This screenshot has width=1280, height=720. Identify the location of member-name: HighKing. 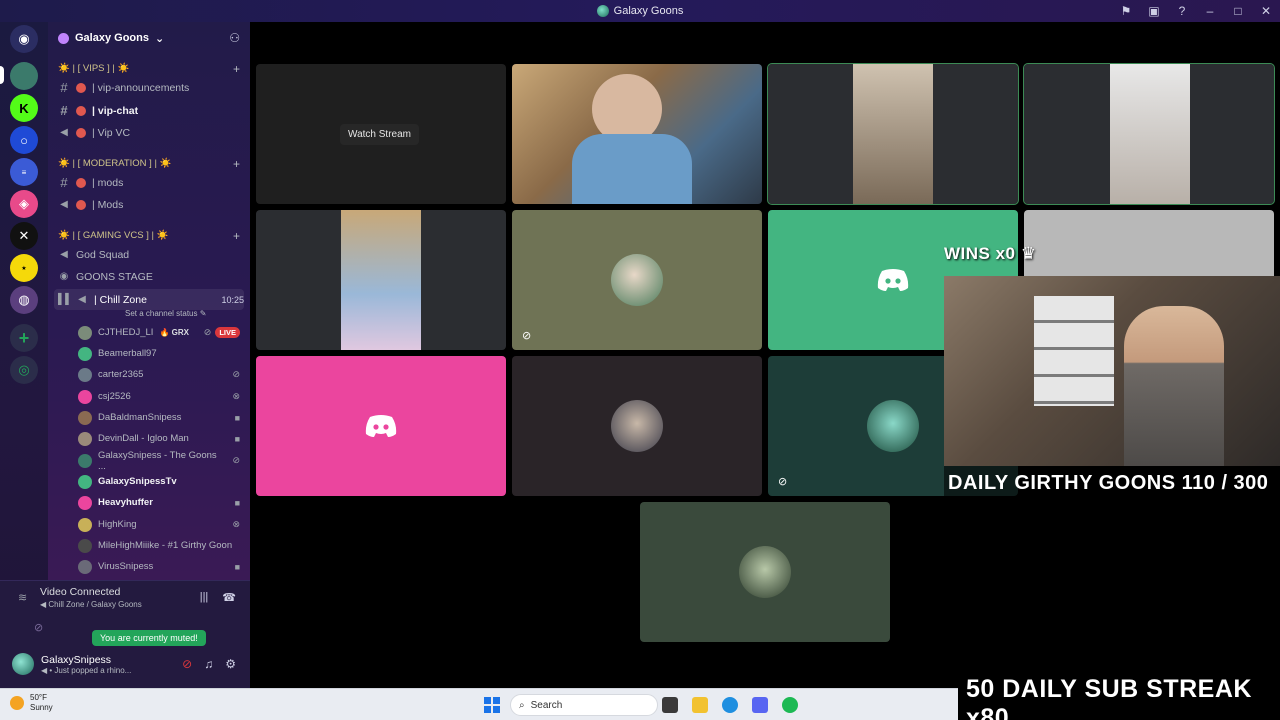
(117, 524).